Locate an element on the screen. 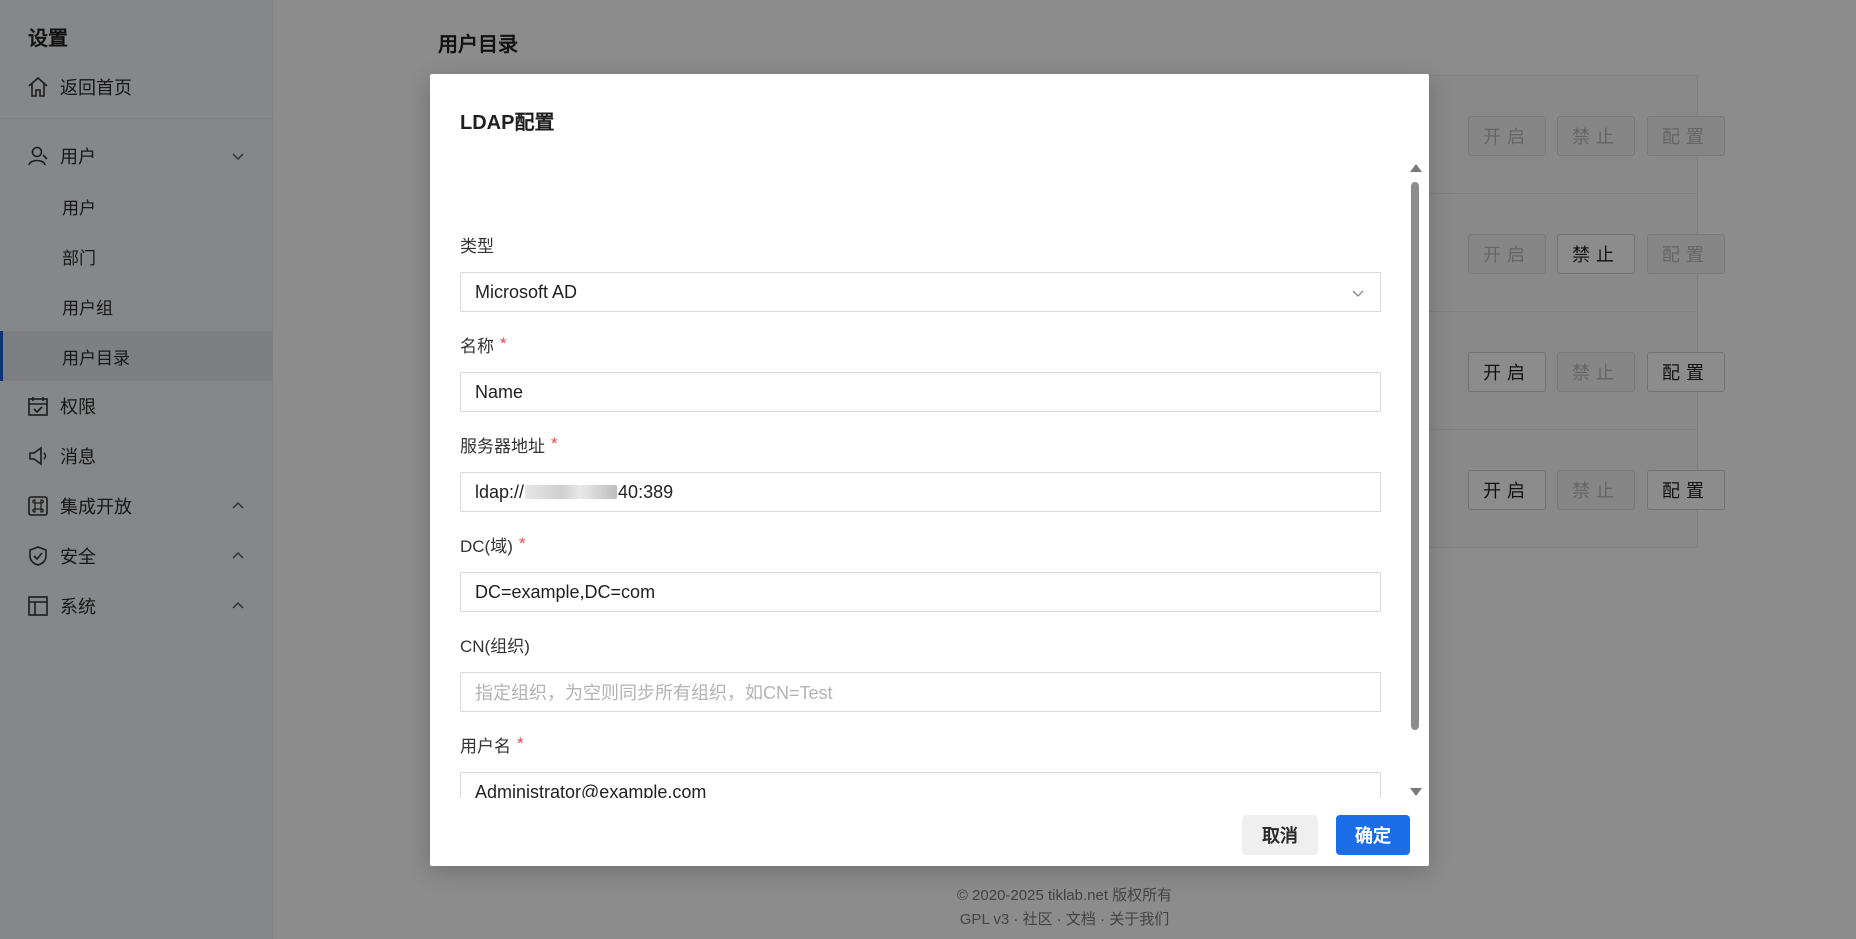  field-label: 用户名 * is located at coordinates (920, 744).